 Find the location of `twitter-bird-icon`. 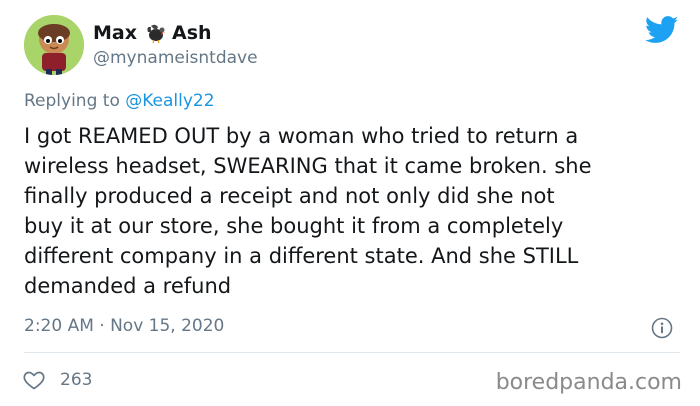

twitter-bird-icon is located at coordinates (661, 30).